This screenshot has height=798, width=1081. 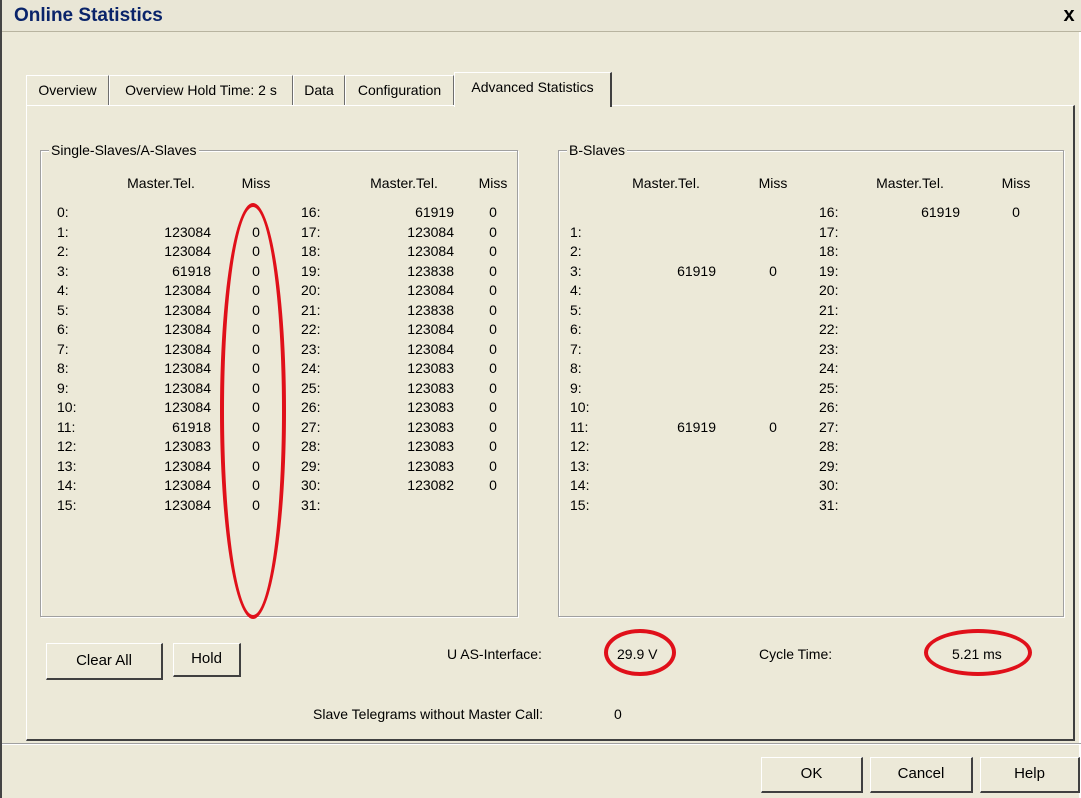 What do you see at coordinates (1030, 775) in the screenshot?
I see `help-button: Help` at bounding box center [1030, 775].